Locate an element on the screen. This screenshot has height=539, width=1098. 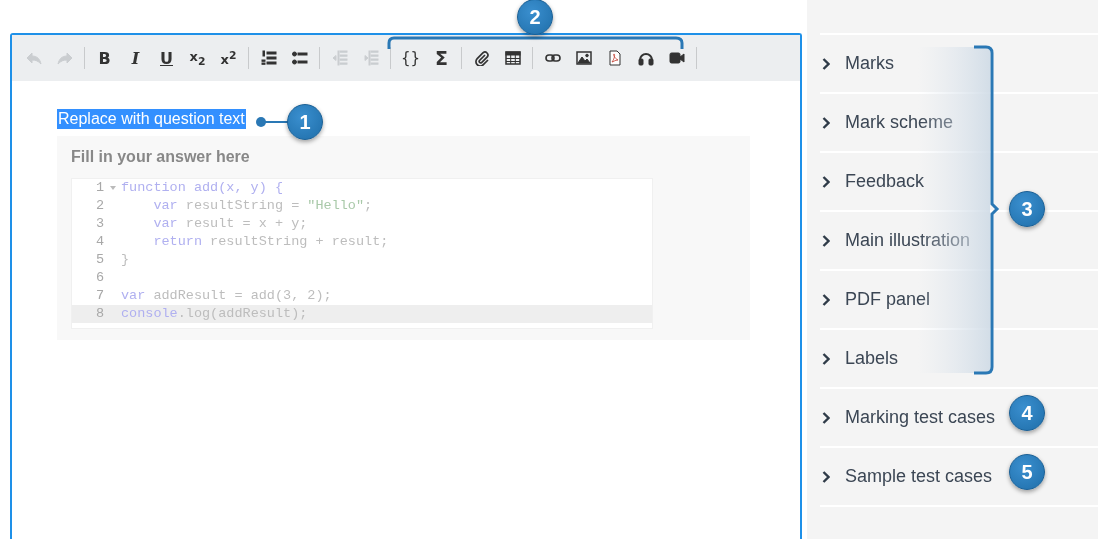
code-line: var result = x + y; is located at coordinates (230, 224).